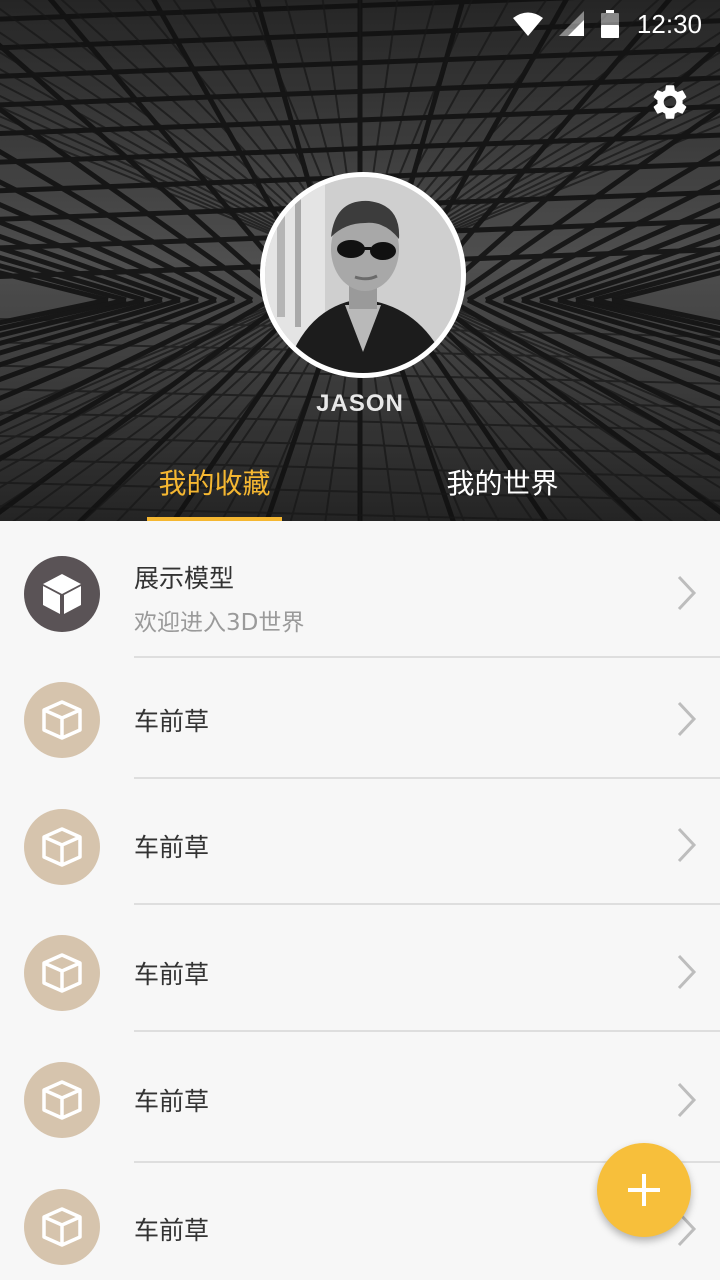  I want to click on cube-icon, so click(62, 594).